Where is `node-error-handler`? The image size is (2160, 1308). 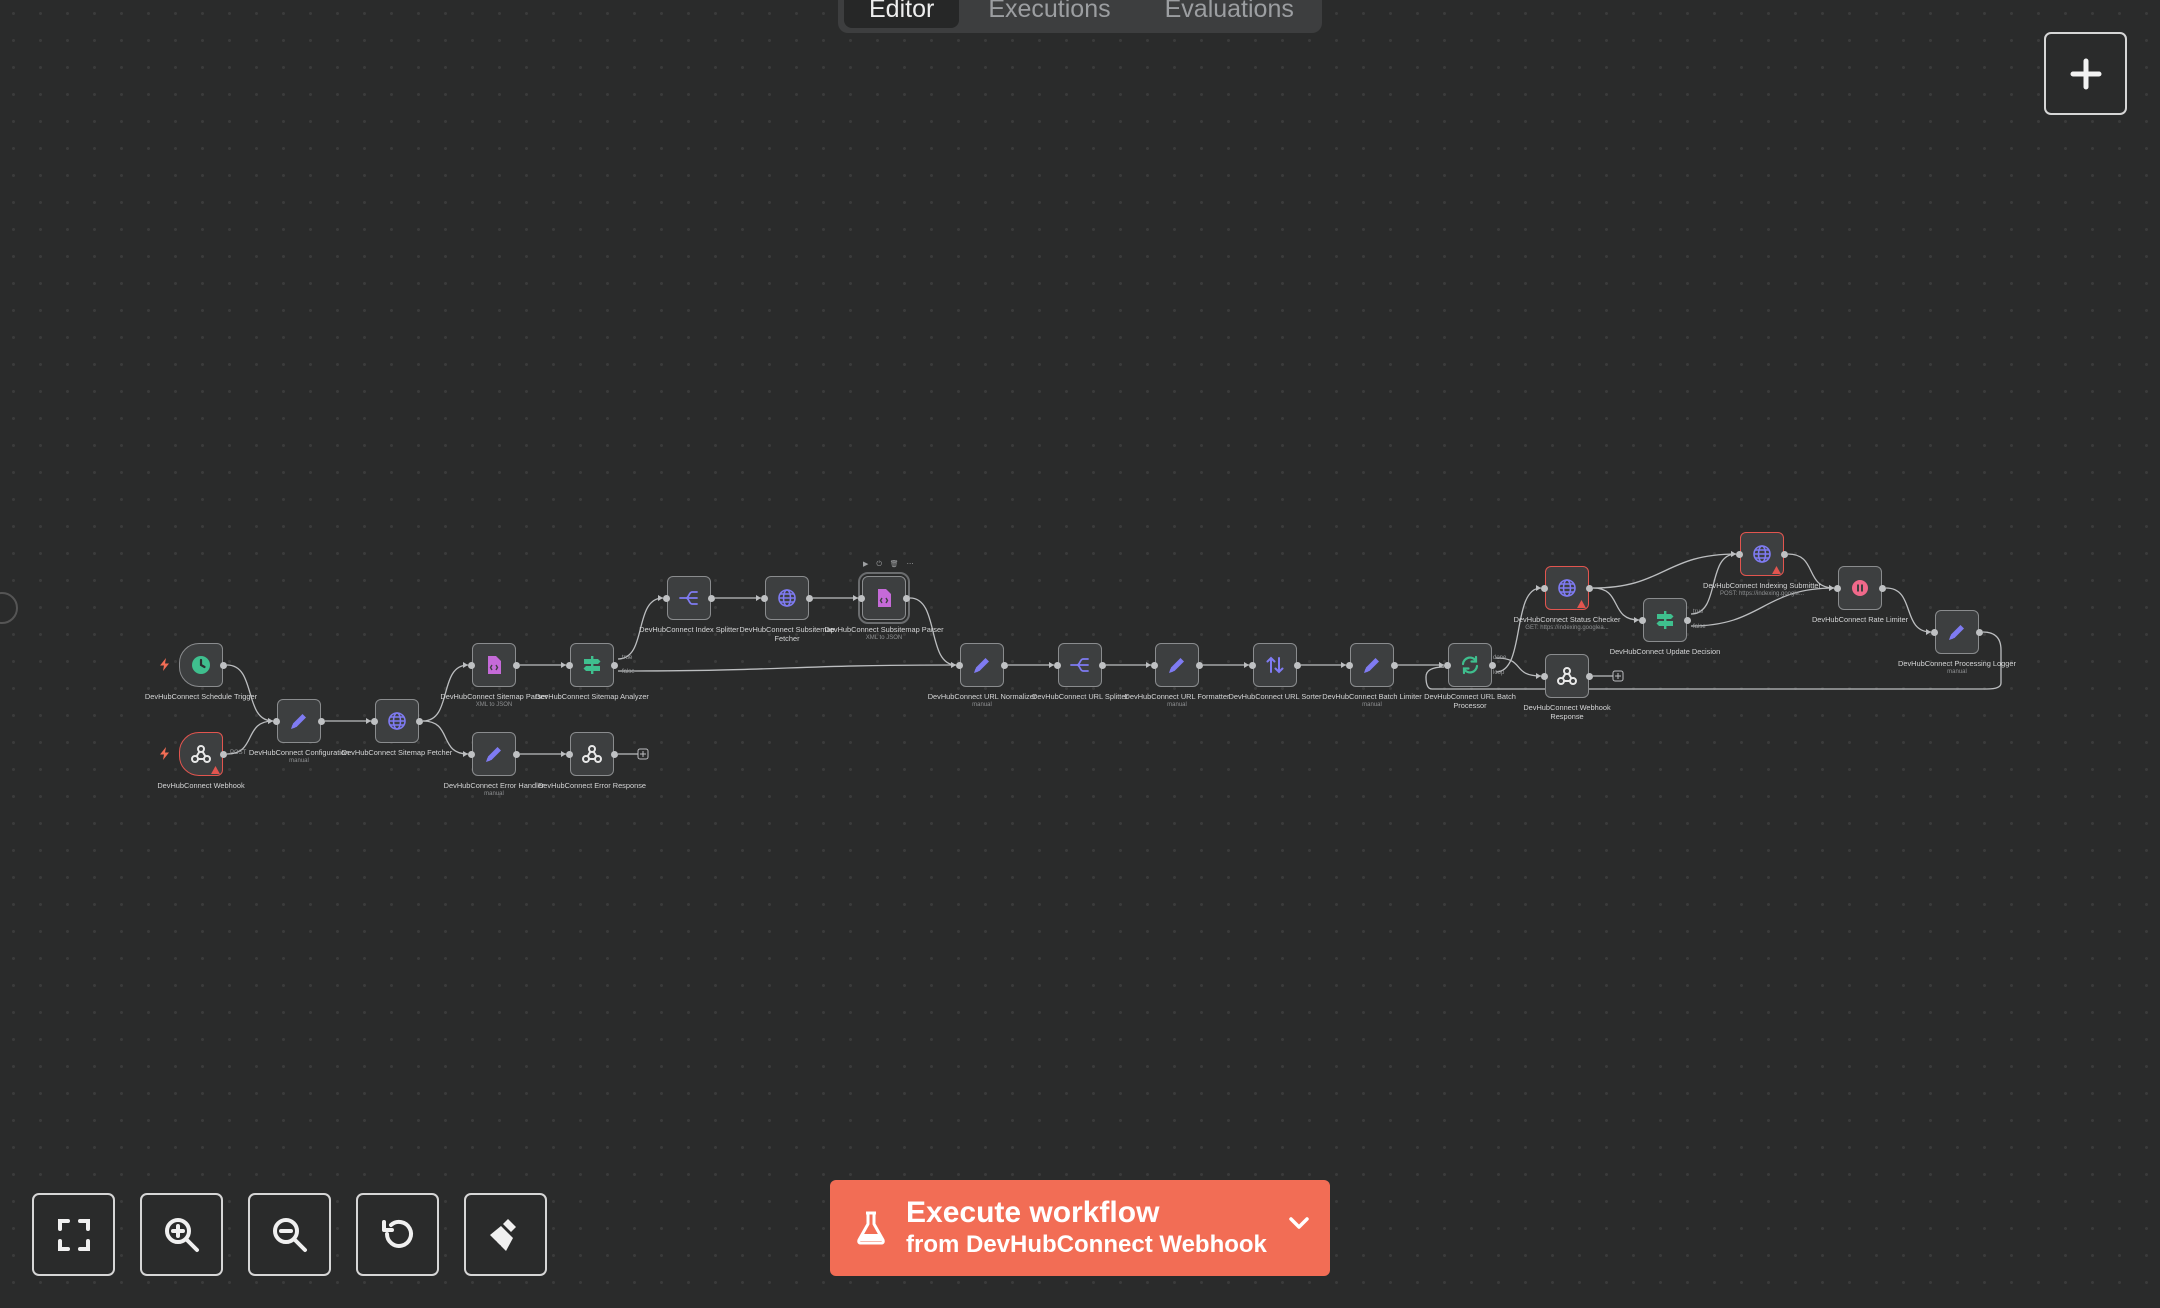
node-error-handler is located at coordinates (494, 754).